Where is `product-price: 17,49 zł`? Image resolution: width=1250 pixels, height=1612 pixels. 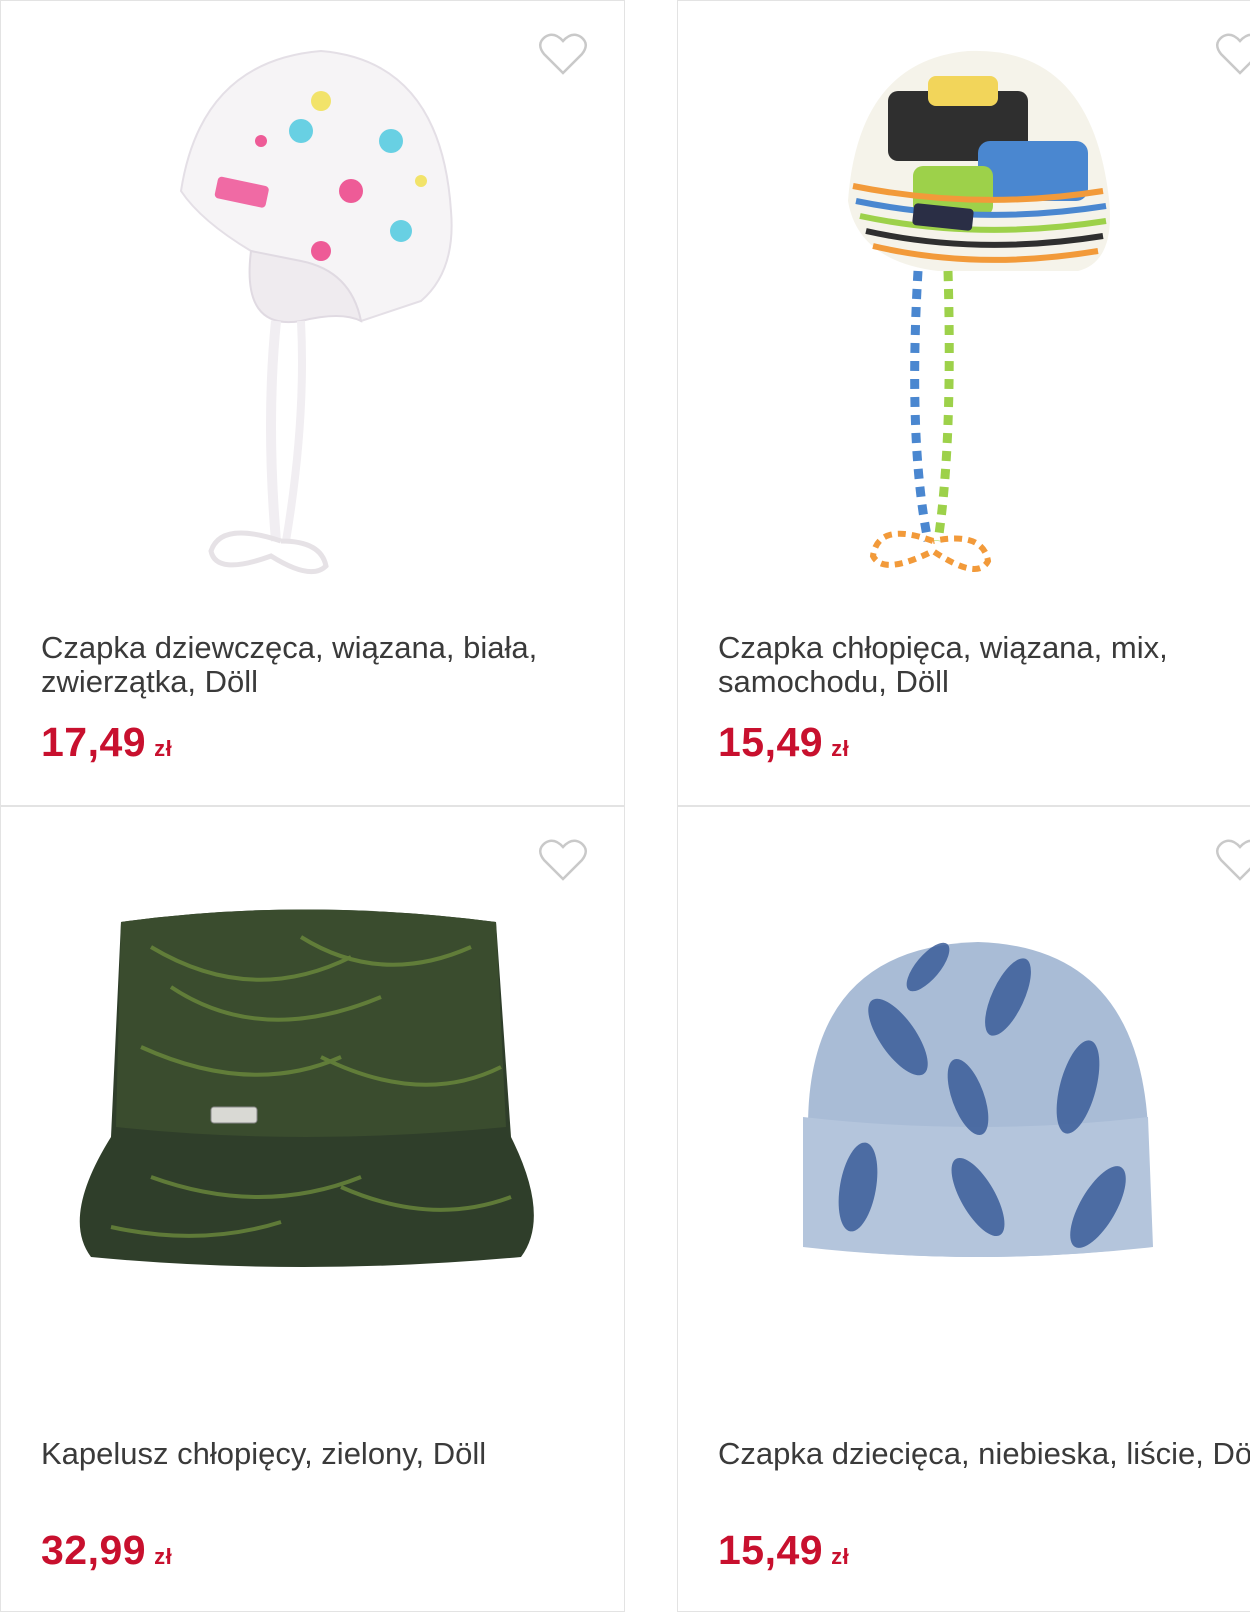
product-price: 17,49 zł is located at coordinates (106, 742).